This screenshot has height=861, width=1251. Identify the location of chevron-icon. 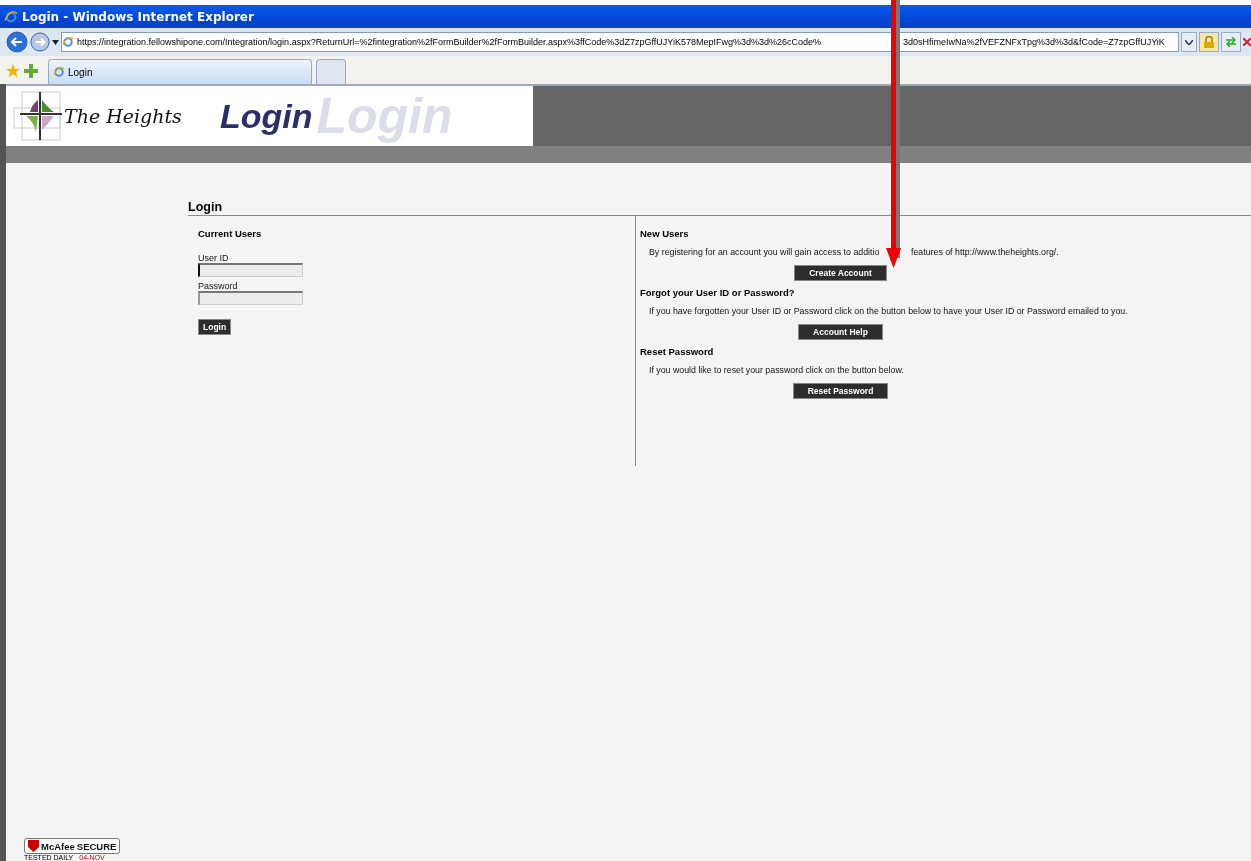
(1189, 42).